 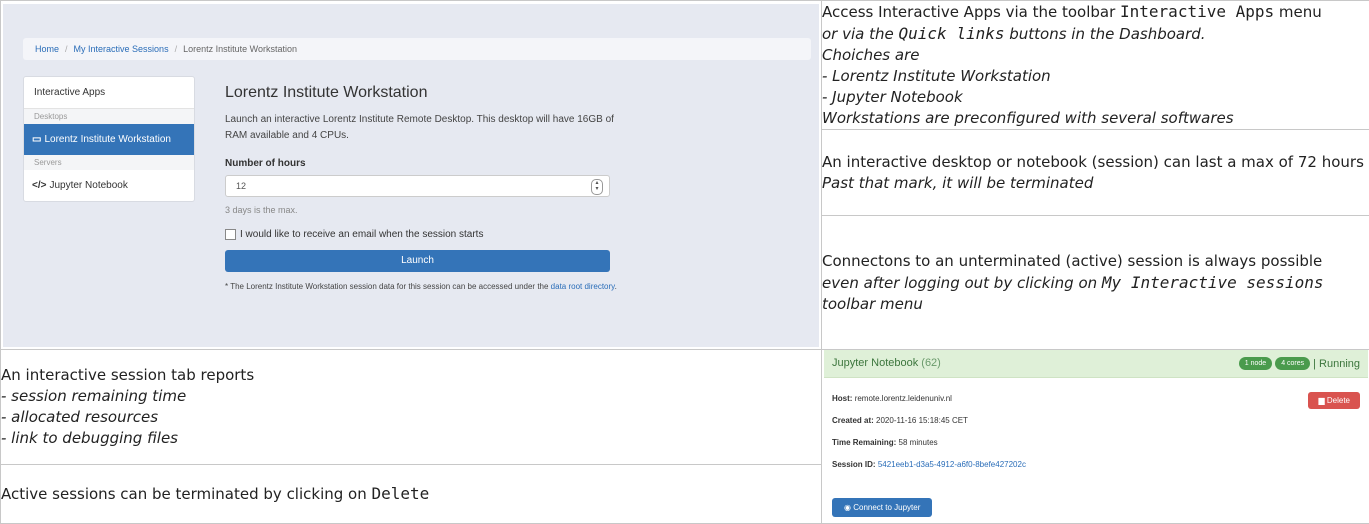 I want to click on hours-value: 12, so click(x=241, y=186).